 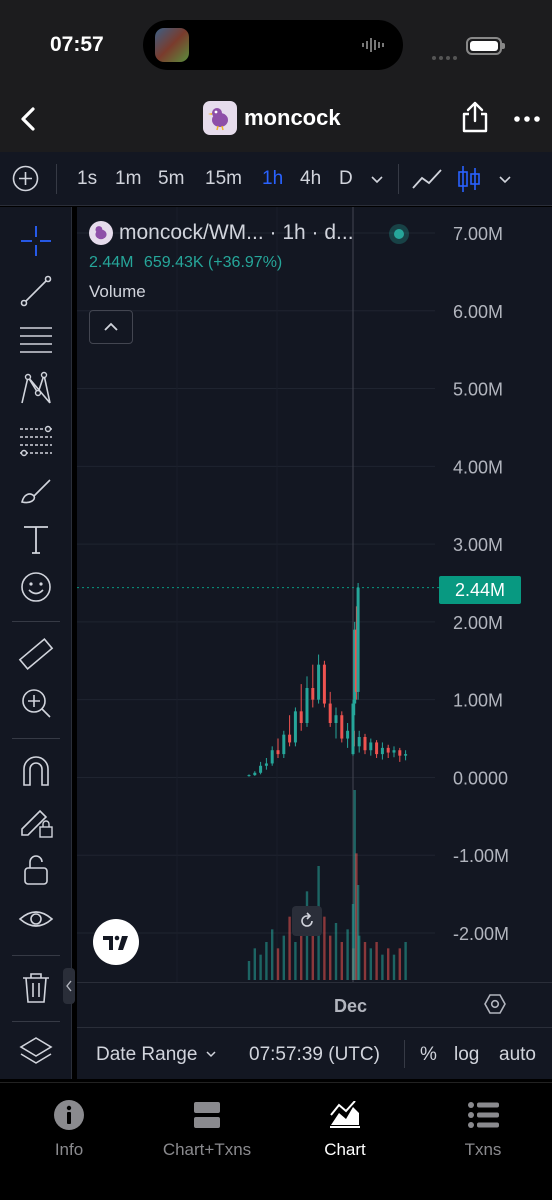 I want to click on timeframe-1s: 1s, so click(x=87, y=179).